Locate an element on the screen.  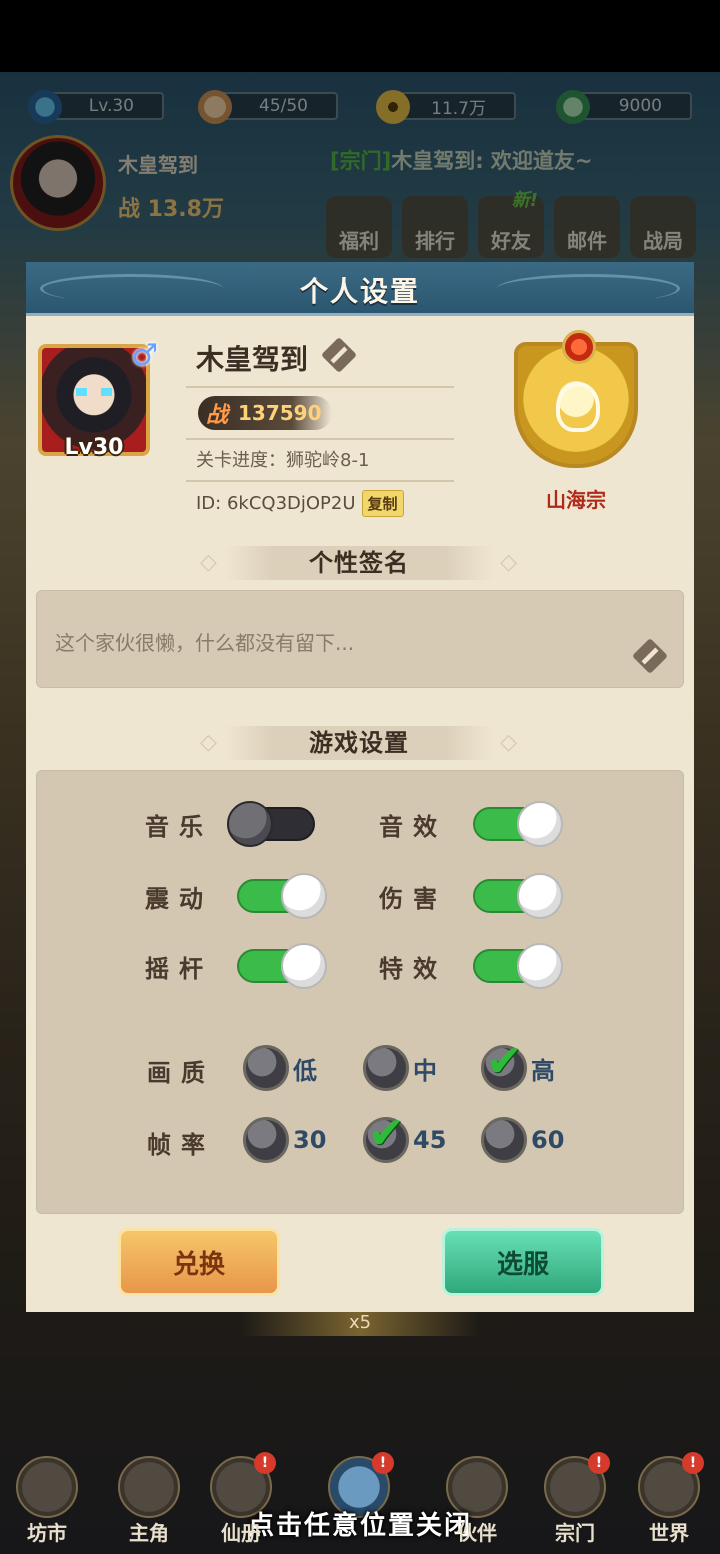
nav-world-label: 世界 is located at coordinates (669, 1533).